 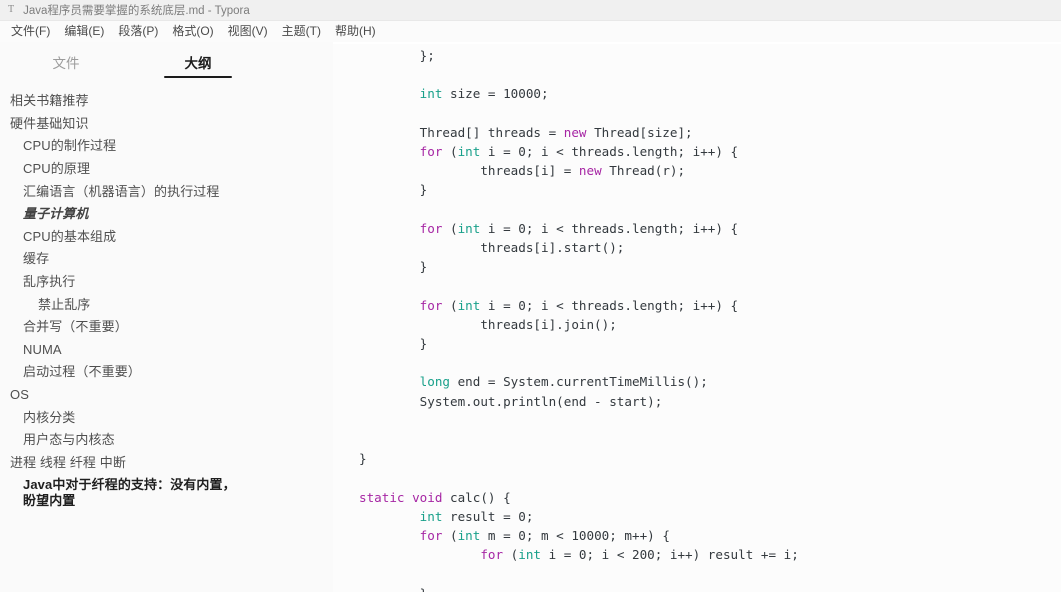 I want to click on code-line: threads[i] = new Thread(r);, so click(x=522, y=170).